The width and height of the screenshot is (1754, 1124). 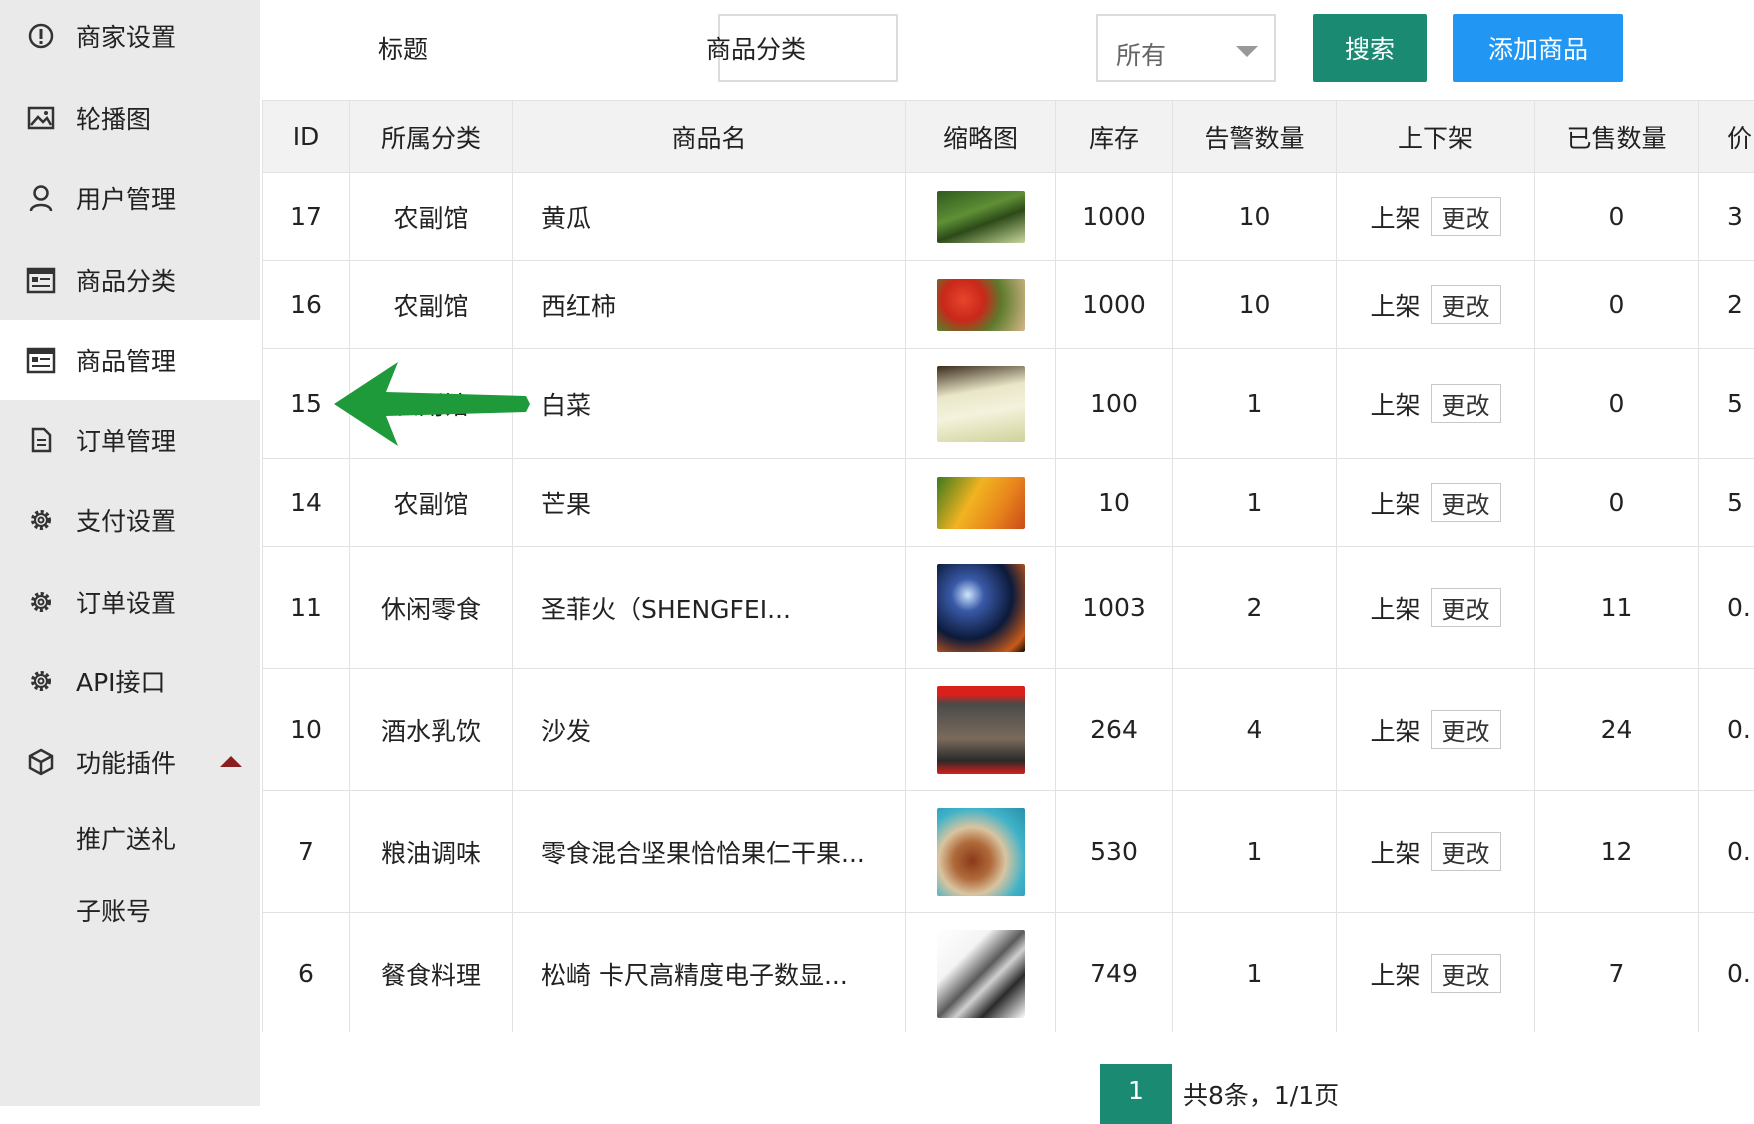 What do you see at coordinates (113, 118) in the screenshot?
I see `sidebar-item-label: 轮播图` at bounding box center [113, 118].